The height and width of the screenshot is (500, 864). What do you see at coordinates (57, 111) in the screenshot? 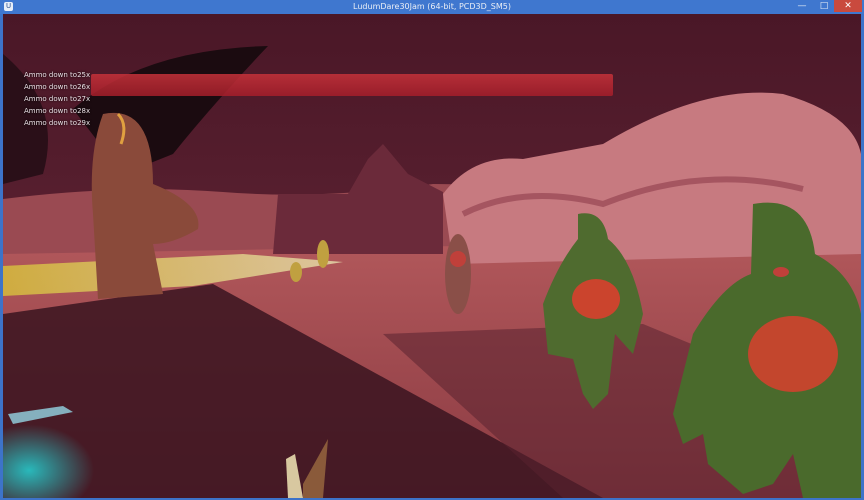
I see `log-line: Ammo down to28x` at bounding box center [57, 111].